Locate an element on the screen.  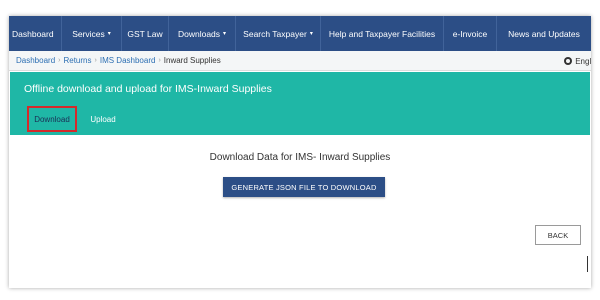
breadcrumb-dashboard: Dashboard is located at coordinates (35, 60).